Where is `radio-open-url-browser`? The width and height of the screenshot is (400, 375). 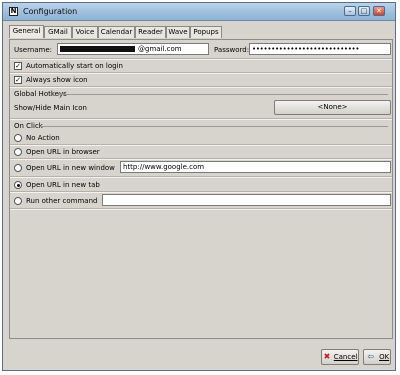
radio-open-url-browser is located at coordinates (18, 152).